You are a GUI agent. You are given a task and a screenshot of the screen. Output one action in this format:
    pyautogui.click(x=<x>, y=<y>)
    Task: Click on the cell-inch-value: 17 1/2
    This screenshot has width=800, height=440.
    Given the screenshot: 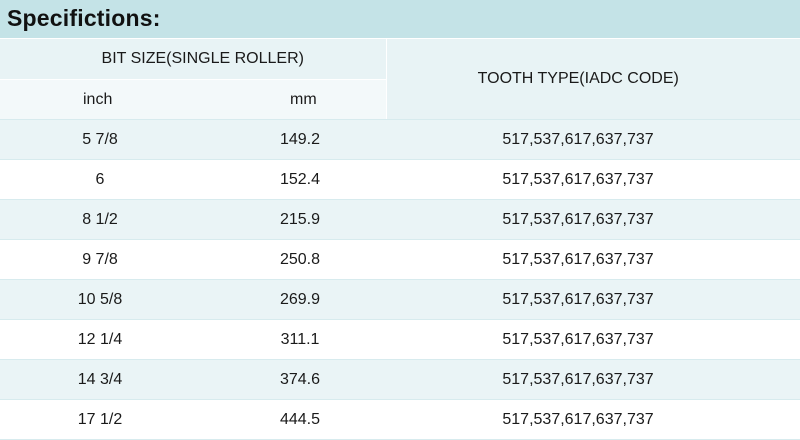 What is the action you would take?
    pyautogui.click(x=100, y=419)
    